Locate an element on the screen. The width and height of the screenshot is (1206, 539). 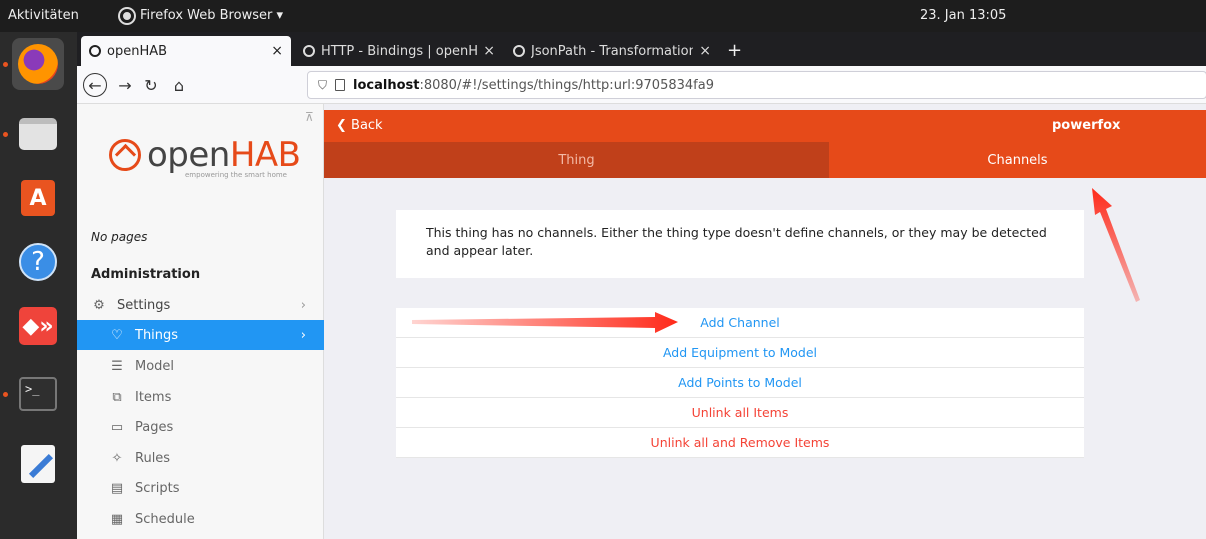
add-points-button: Add Points to Model is located at coordinates (740, 383).